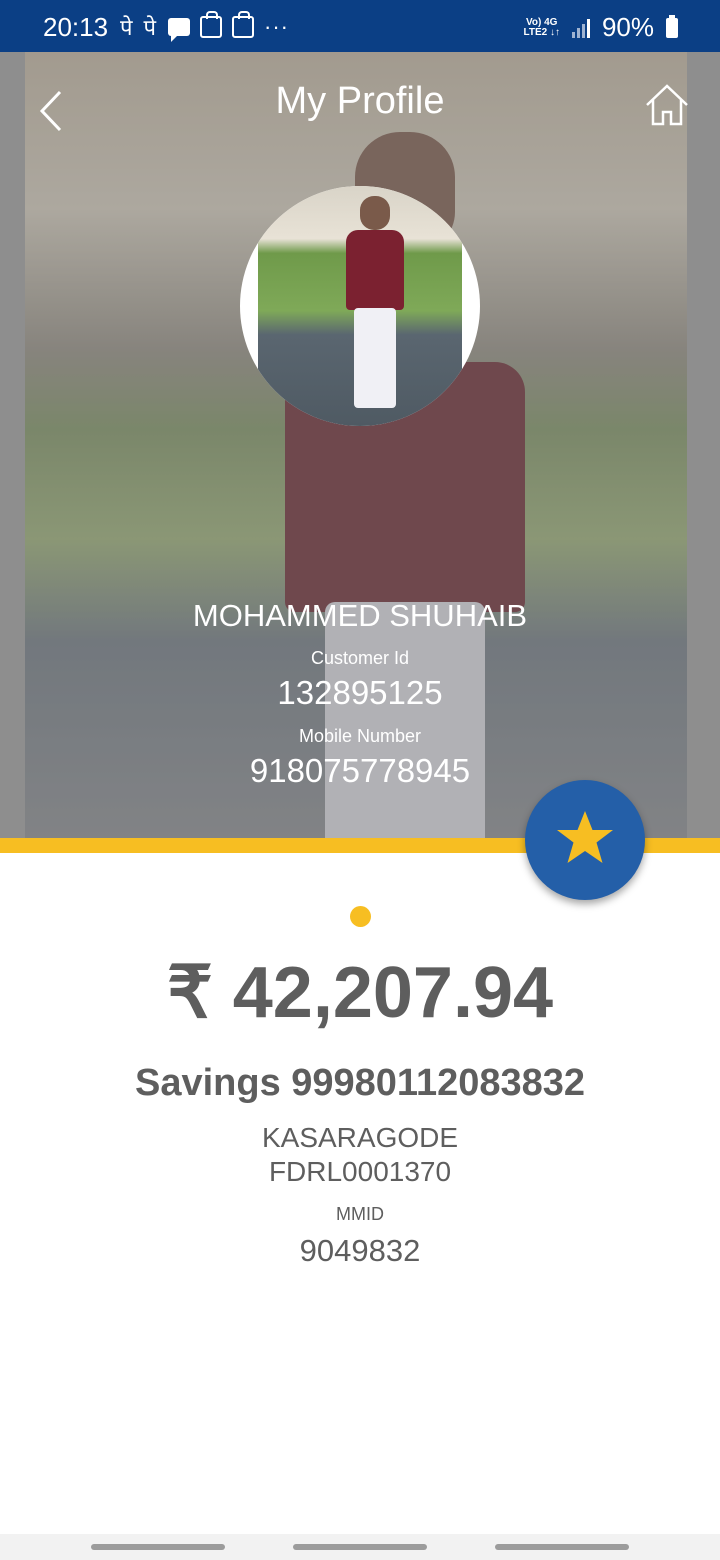 The image size is (720, 1560). Describe the element at coordinates (139, 28) in the screenshot. I see `app-notification-glyphs: पे पे` at that location.